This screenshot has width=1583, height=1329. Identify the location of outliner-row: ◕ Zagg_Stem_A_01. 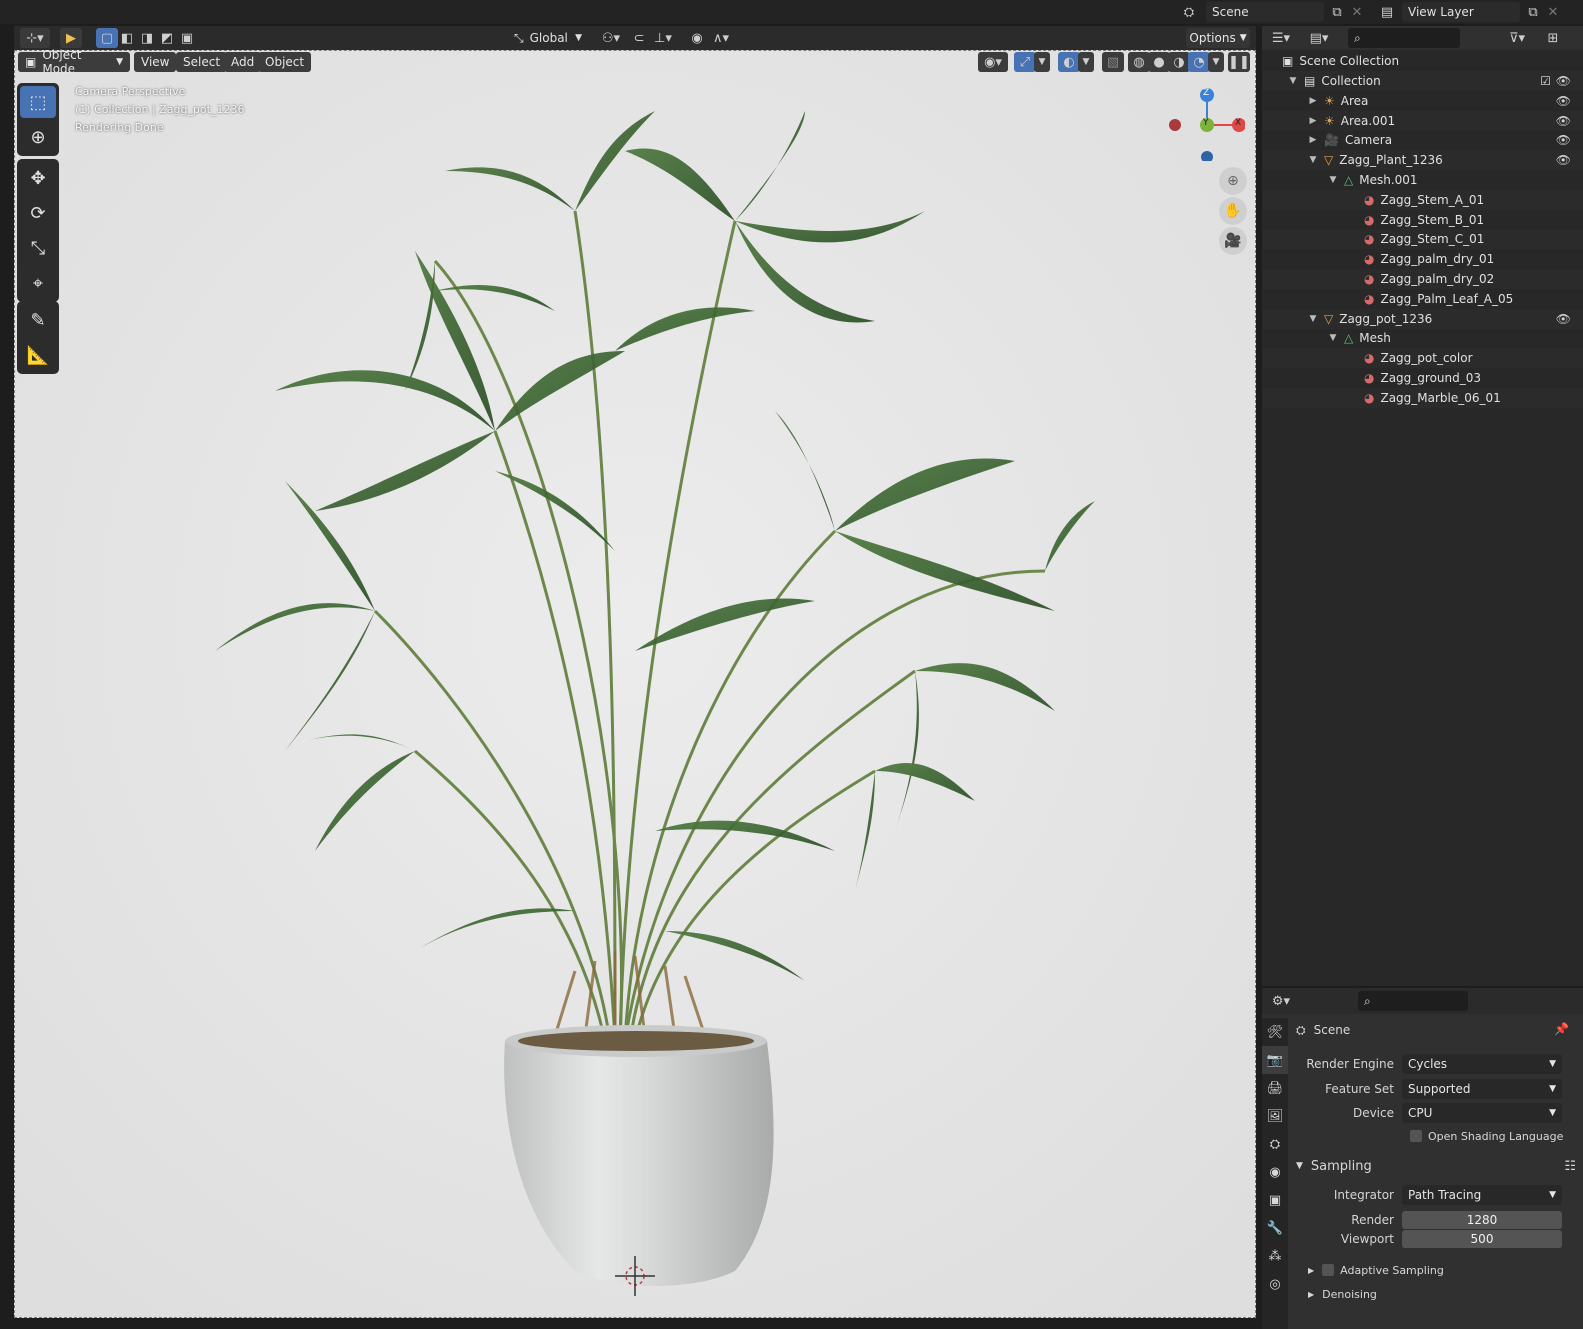
(1422, 199).